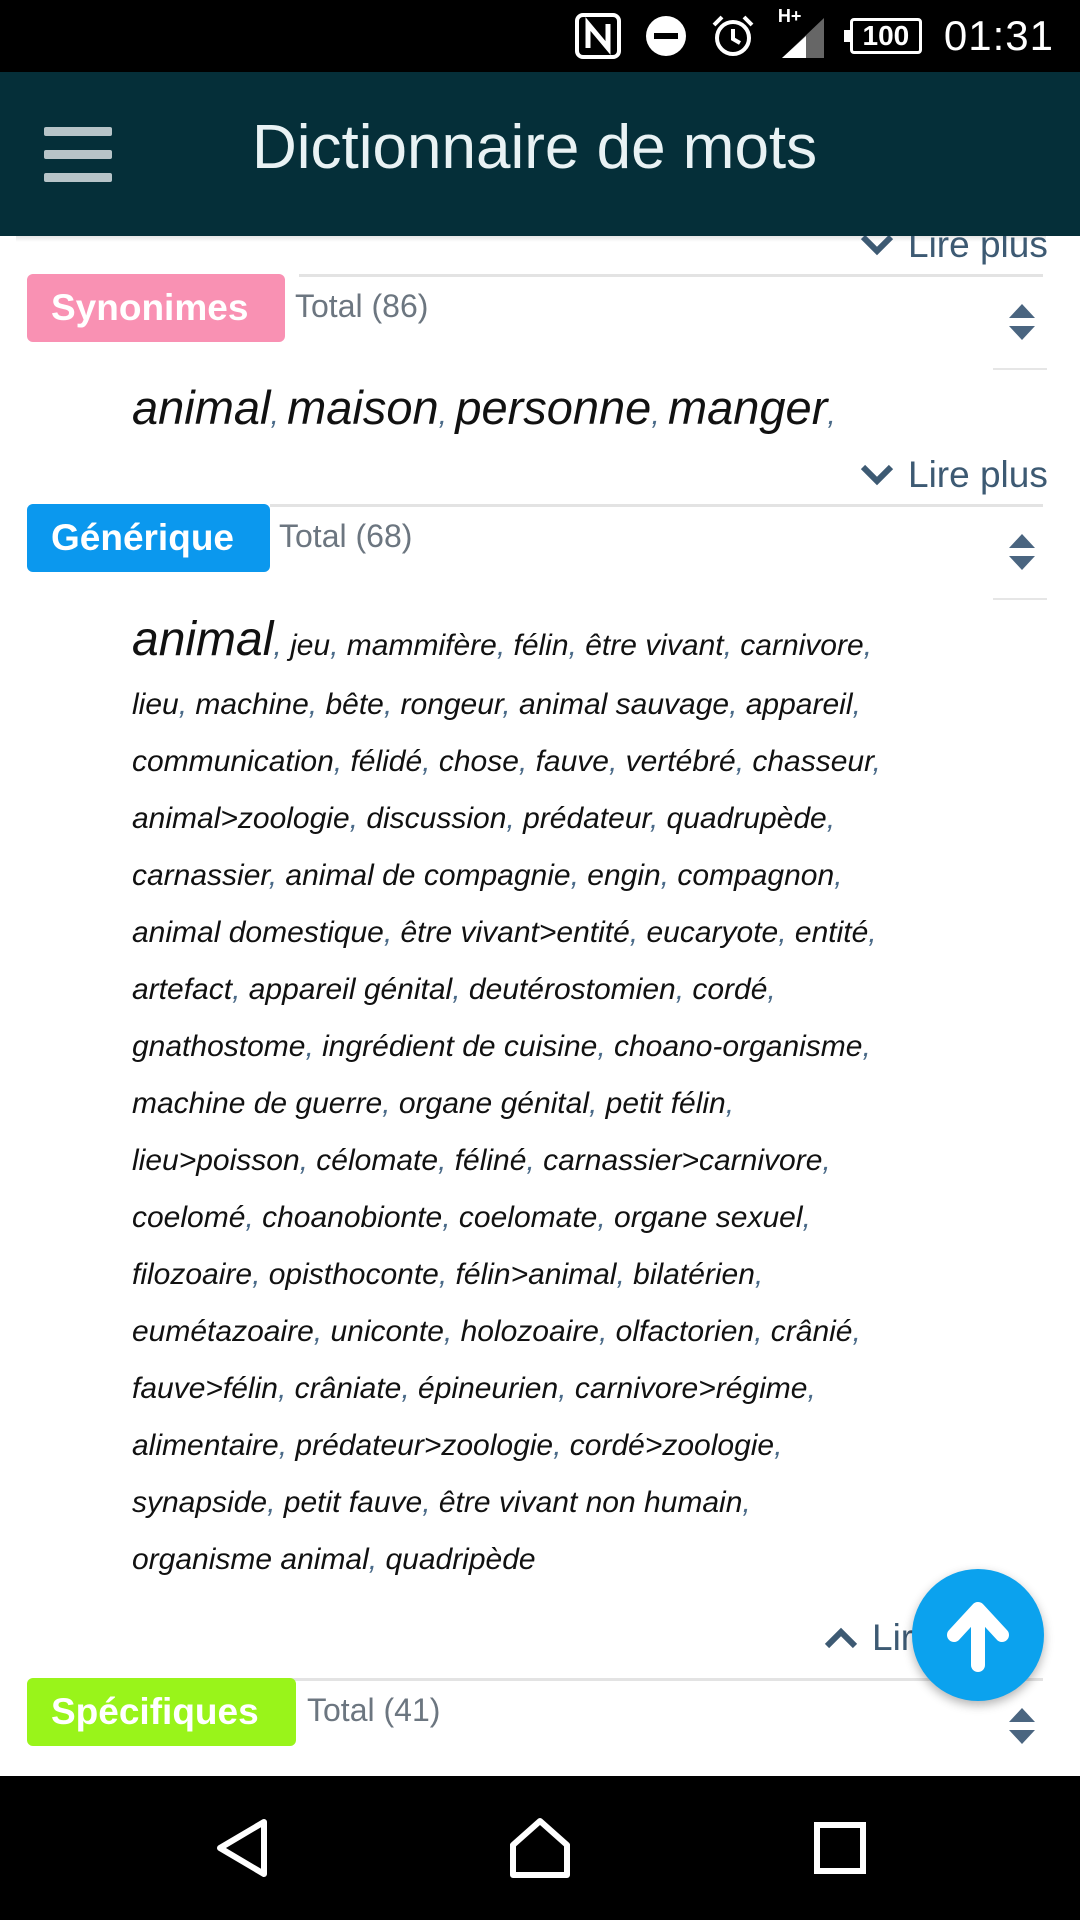  Describe the element at coordinates (216, 1160) in the screenshot. I see `word-link: lieu>poisson` at that location.